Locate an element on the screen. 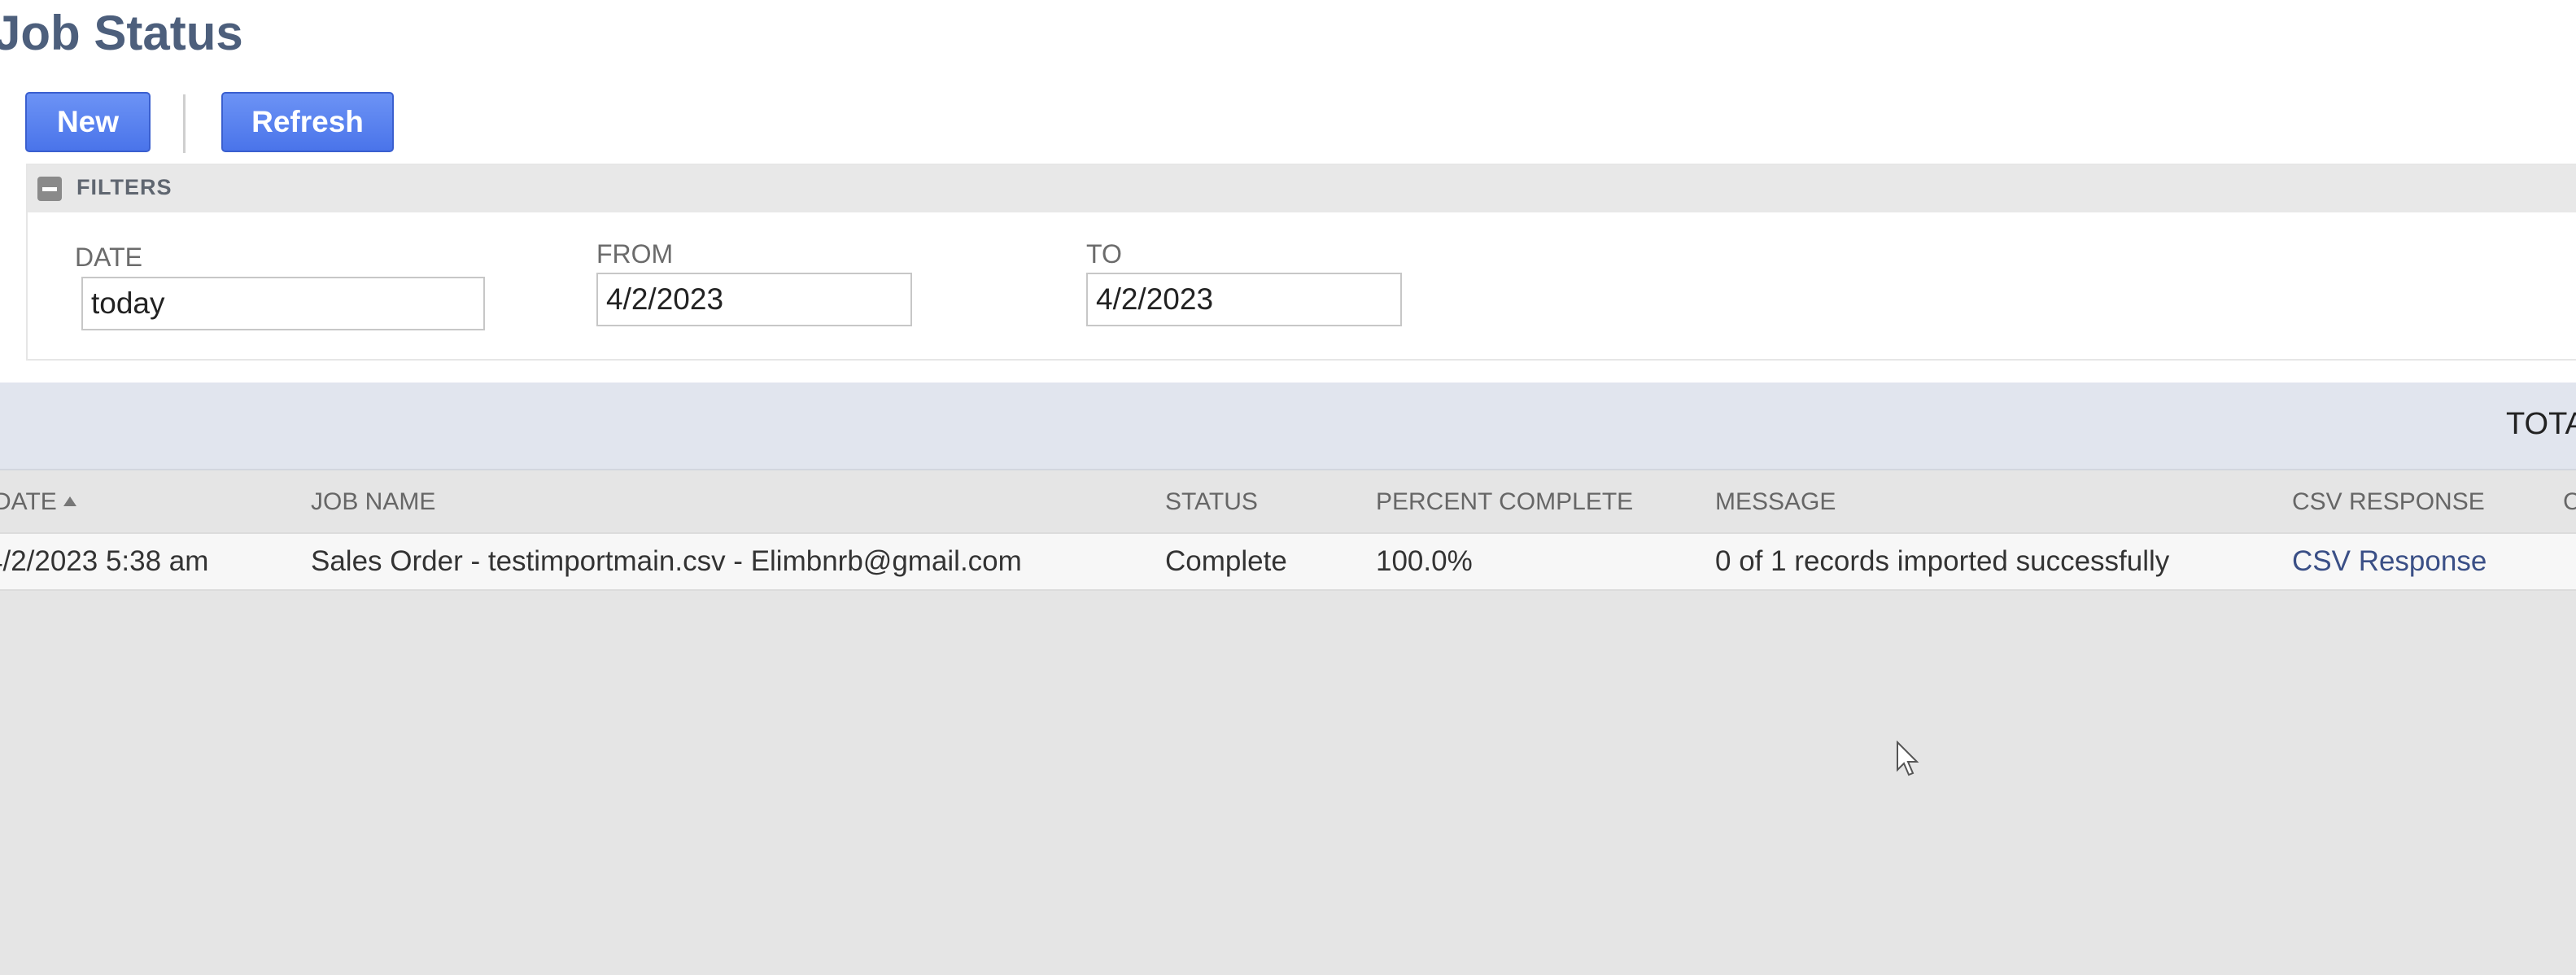 The image size is (2576, 975). page-title: Job Status is located at coordinates (121, 33).